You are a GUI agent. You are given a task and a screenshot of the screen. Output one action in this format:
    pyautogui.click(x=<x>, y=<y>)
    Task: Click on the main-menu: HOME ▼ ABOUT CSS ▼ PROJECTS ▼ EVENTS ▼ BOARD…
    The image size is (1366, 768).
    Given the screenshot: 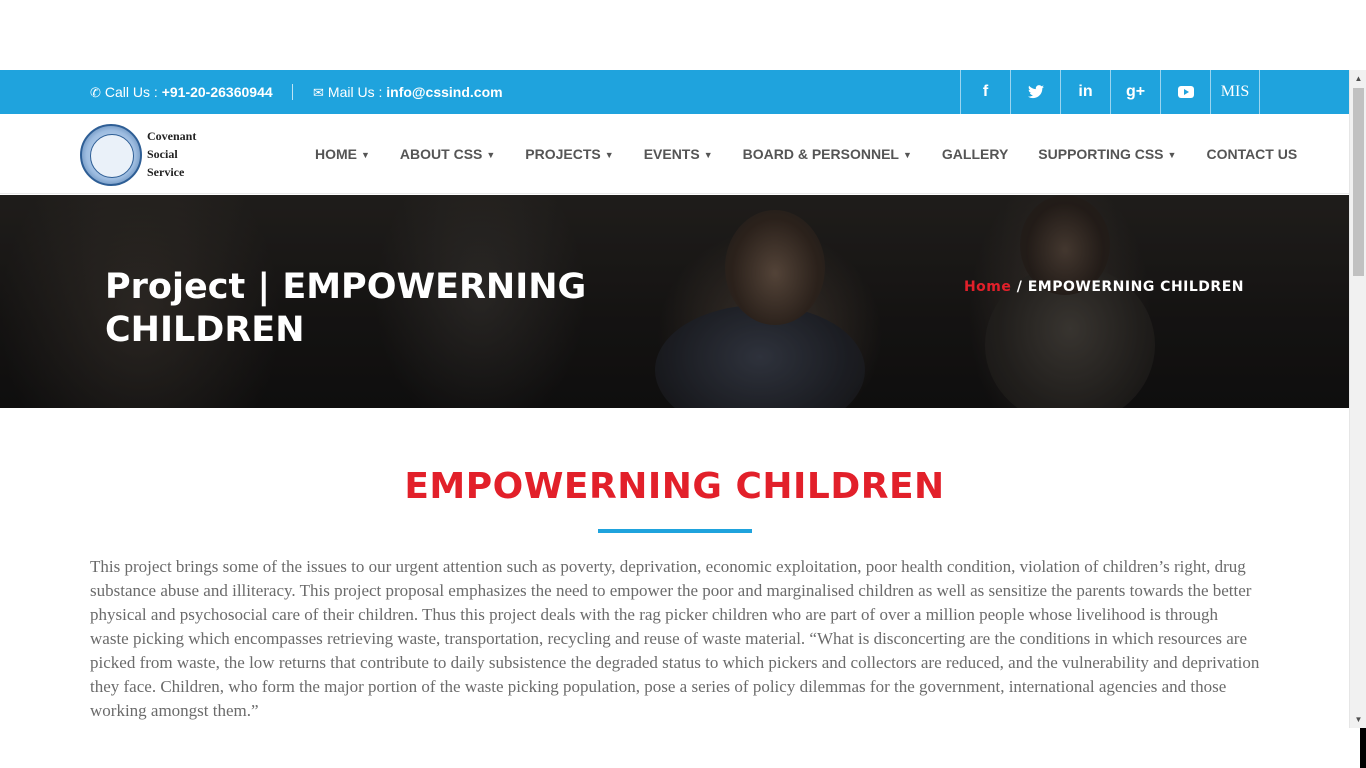 What is the action you would take?
    pyautogui.click(x=806, y=154)
    